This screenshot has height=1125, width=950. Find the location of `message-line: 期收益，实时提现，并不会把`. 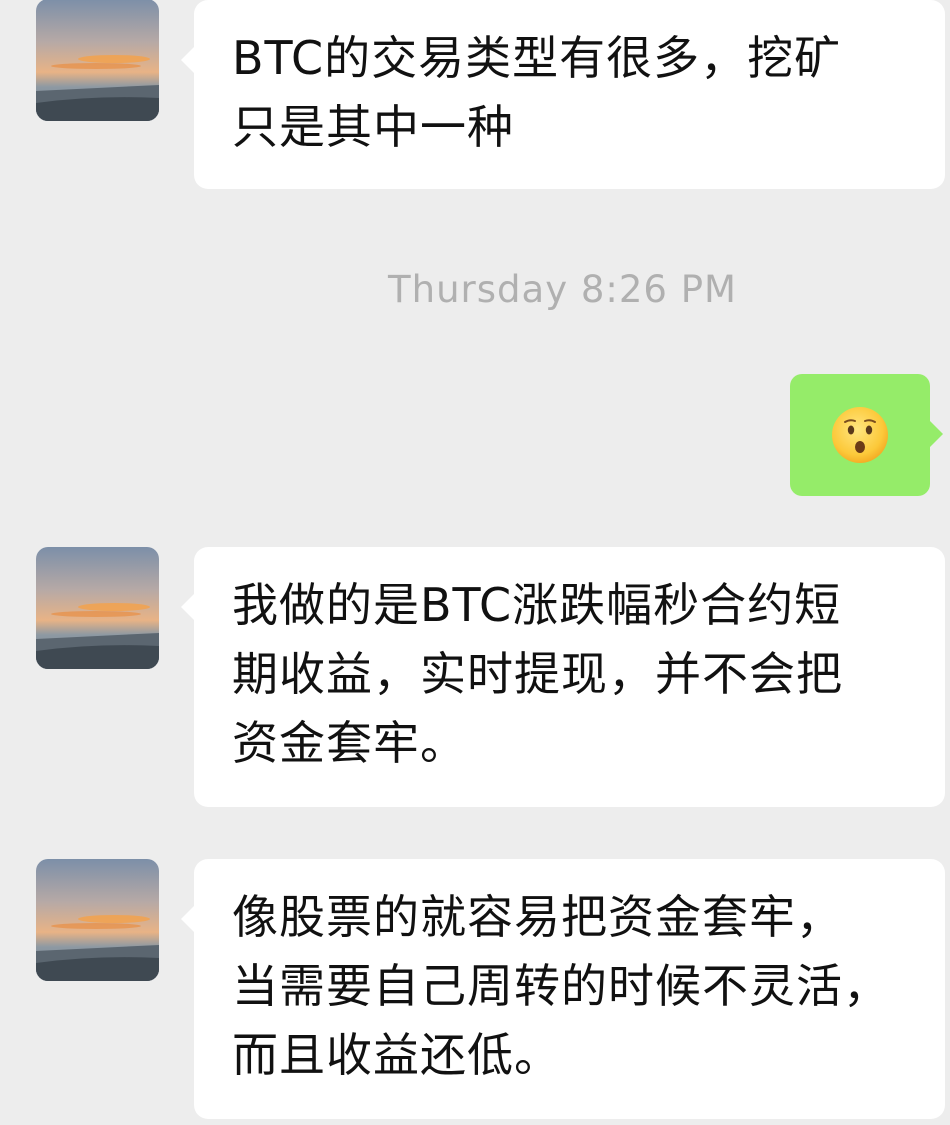

message-line: 期收益，实时提现，并不会把 is located at coordinates (537, 674).